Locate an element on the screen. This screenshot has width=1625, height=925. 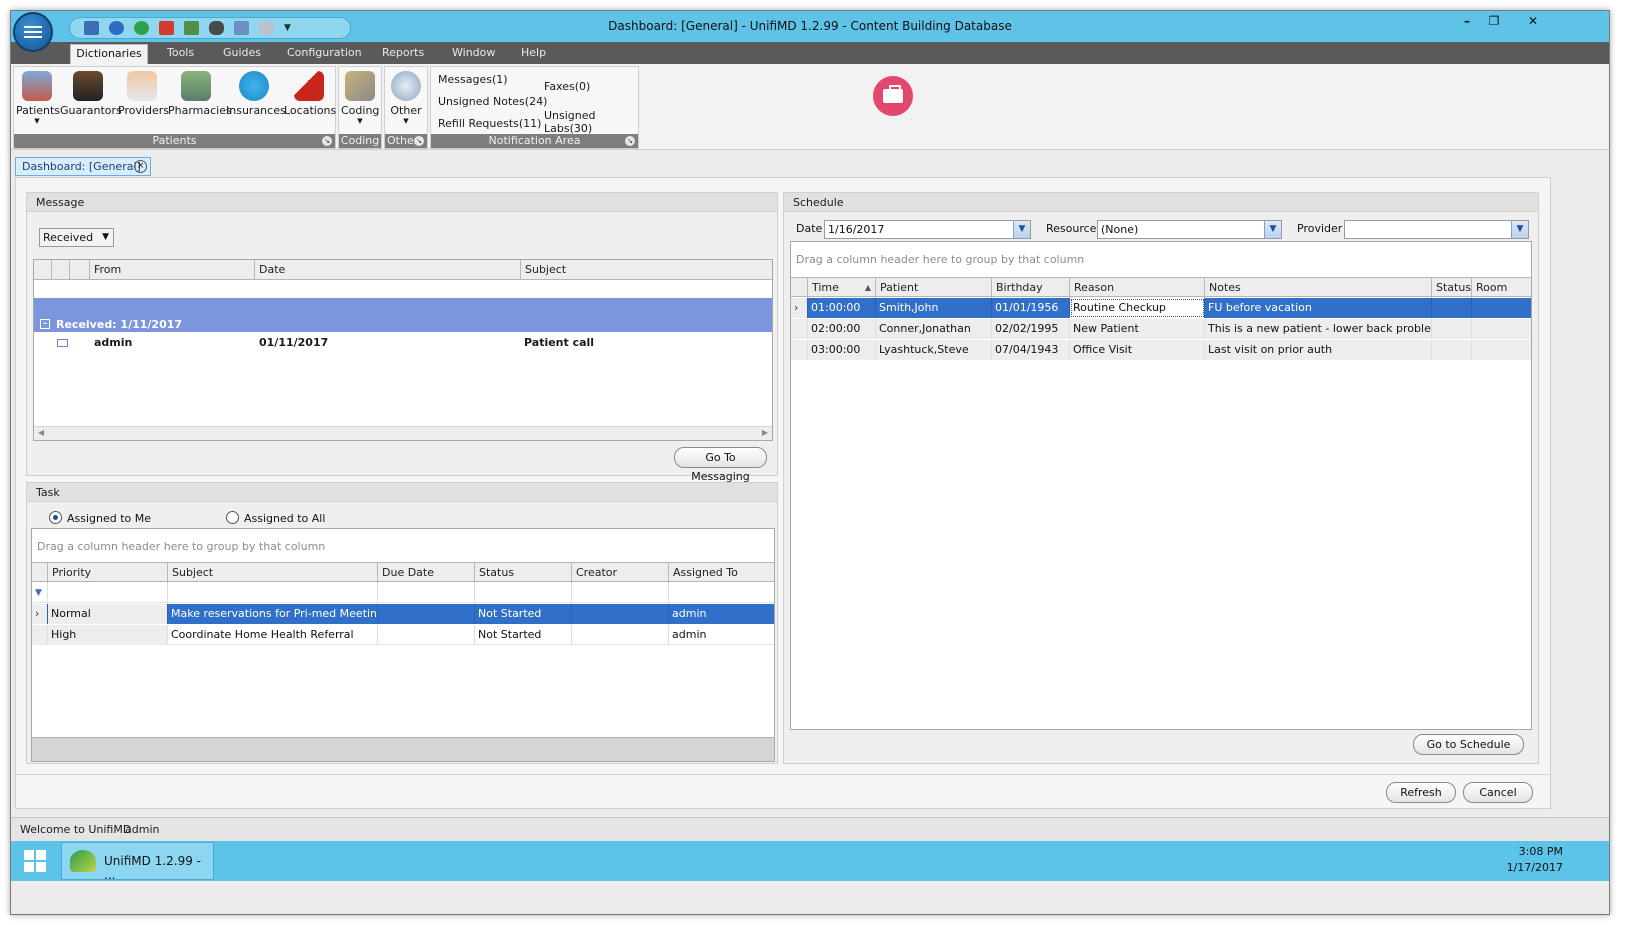
providers-button: Providers is located at coordinates (143, 94).